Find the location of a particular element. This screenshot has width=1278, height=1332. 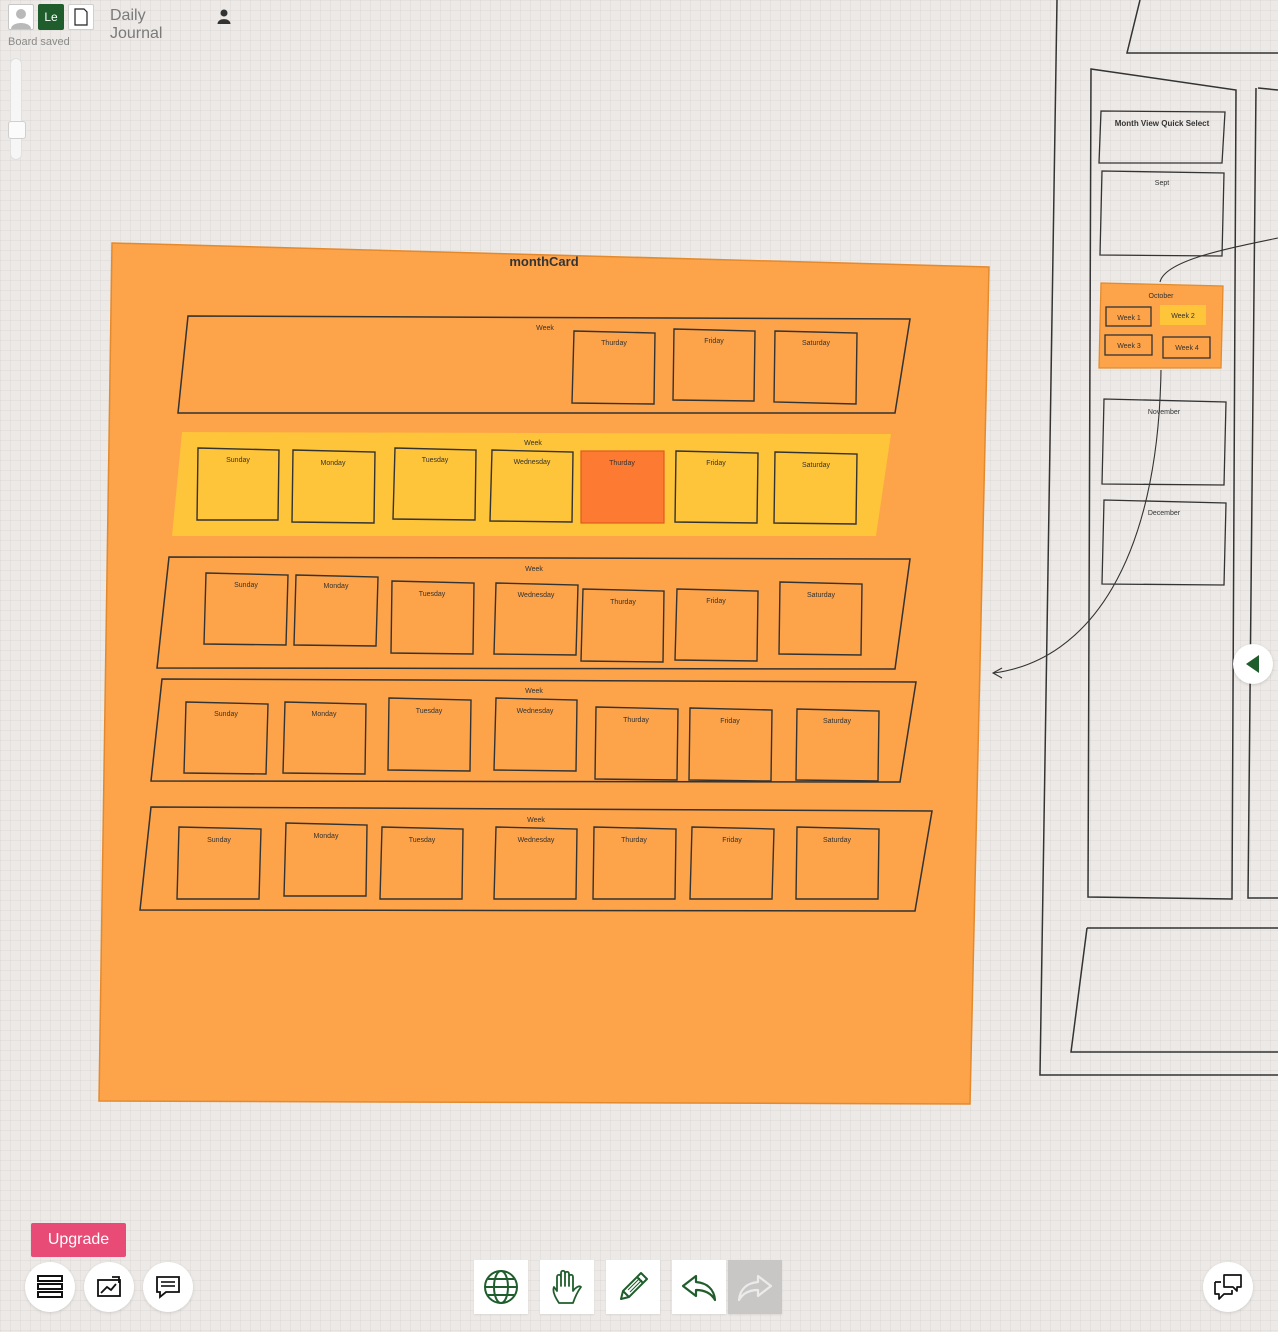

pencil-tool-button is located at coordinates (633, 1287).